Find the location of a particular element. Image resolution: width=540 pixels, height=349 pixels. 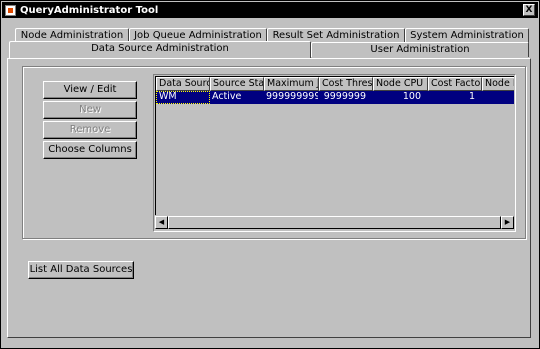

scroll-right-icon: ▶ is located at coordinates (507, 222).